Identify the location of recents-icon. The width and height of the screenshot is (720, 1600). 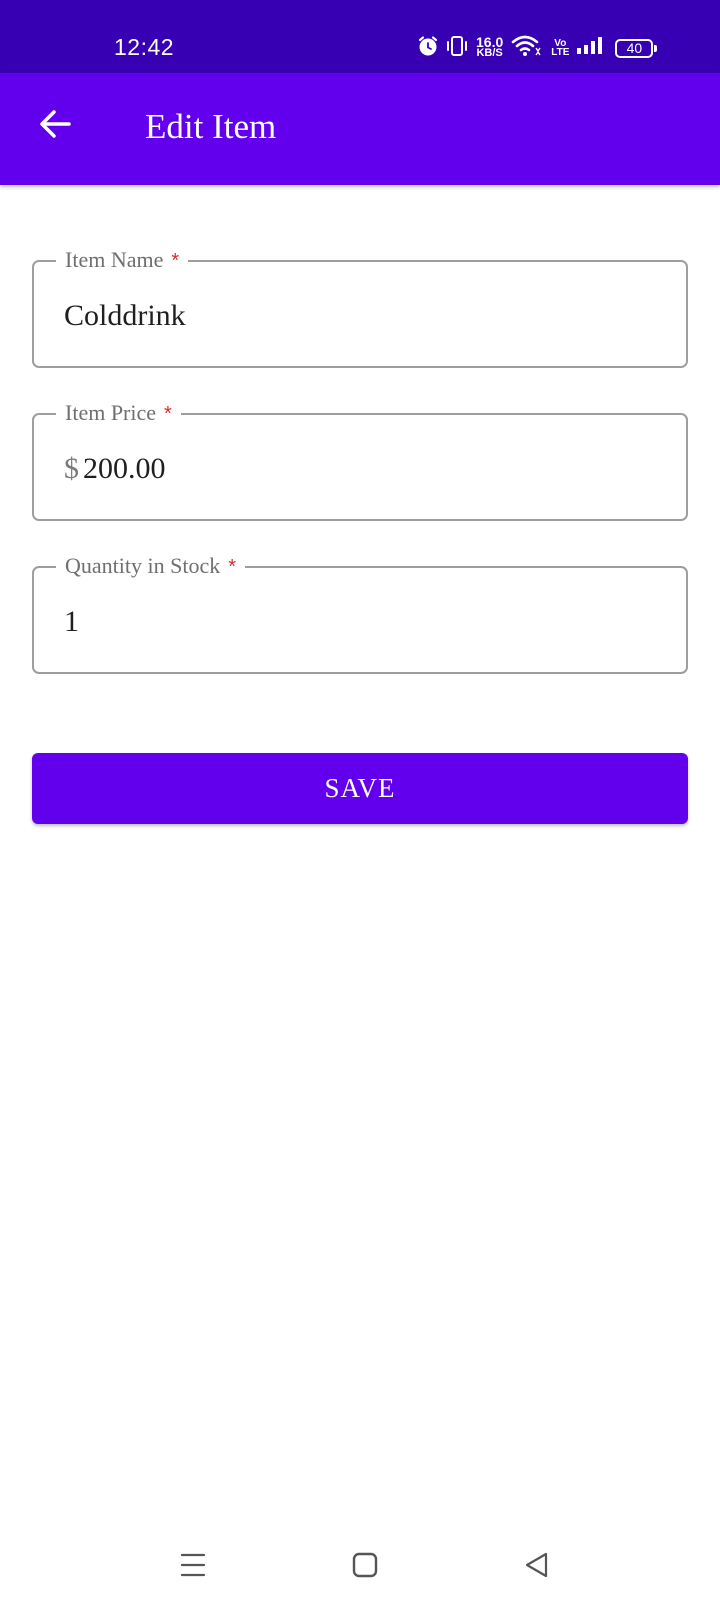
(193, 1567).